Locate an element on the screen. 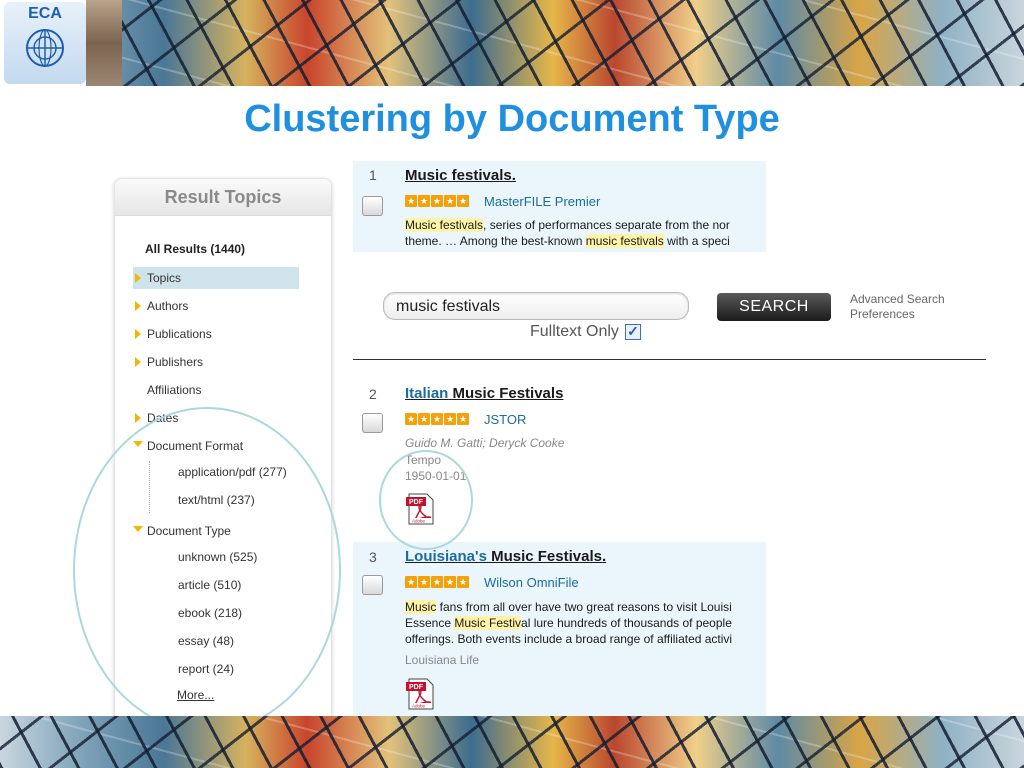  facet-publications: Publications is located at coordinates (172, 334).